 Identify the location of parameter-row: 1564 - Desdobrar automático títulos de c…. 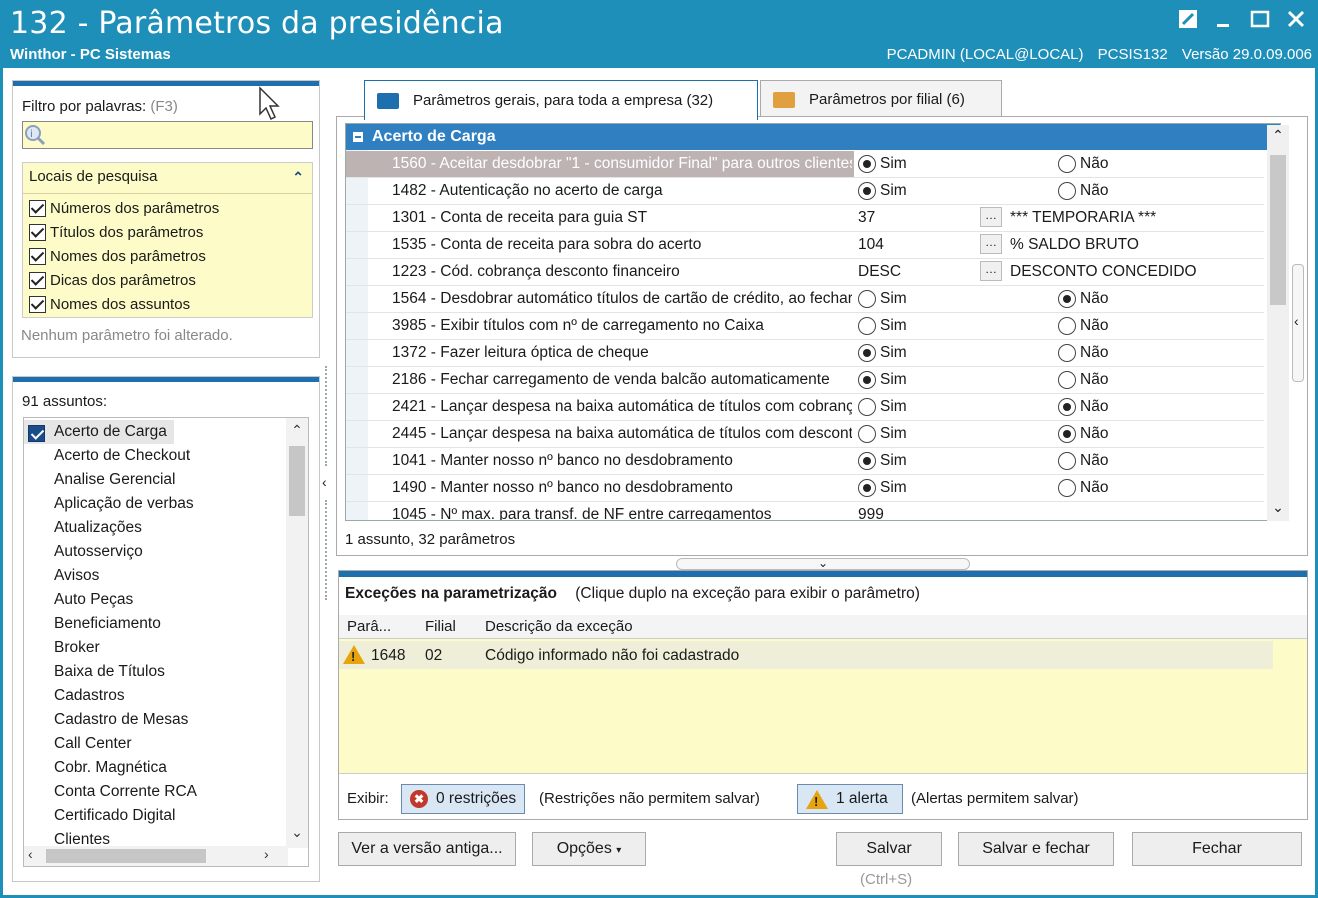
(805, 299).